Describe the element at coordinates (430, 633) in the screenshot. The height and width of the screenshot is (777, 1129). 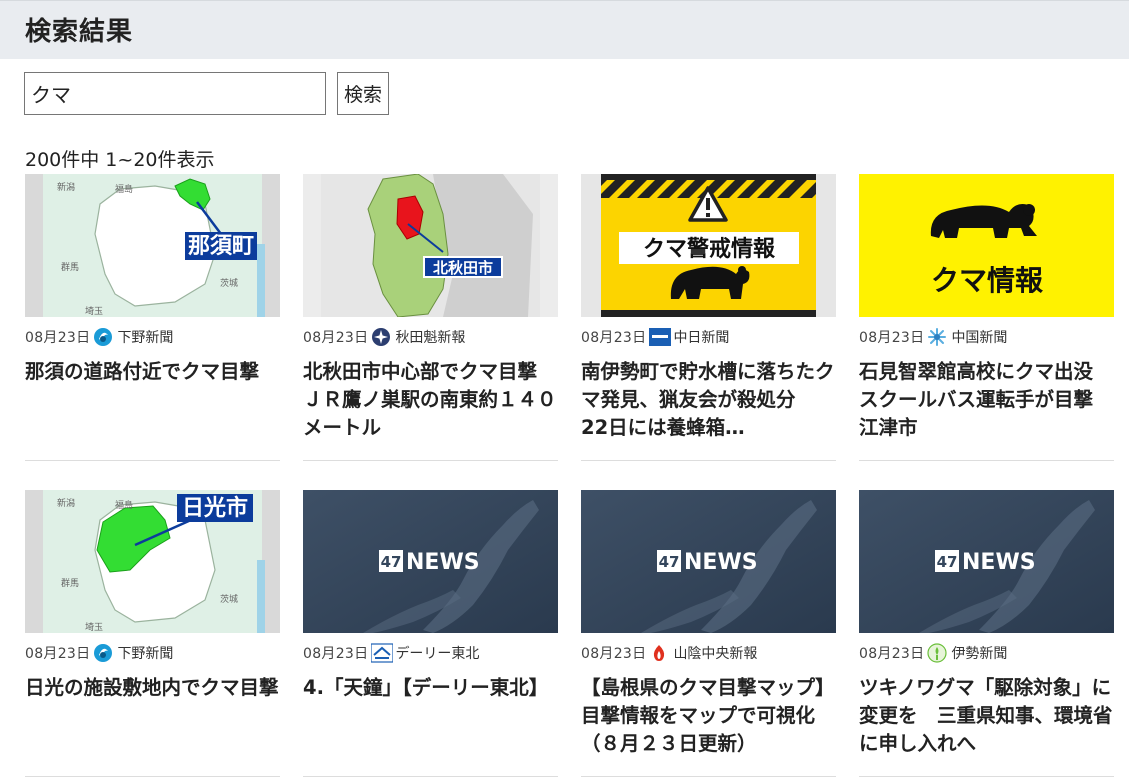
I see `result-card: 47 NEWS 08月23日 デーリー東北 4.「天鐘」【デーリー東北】` at that location.